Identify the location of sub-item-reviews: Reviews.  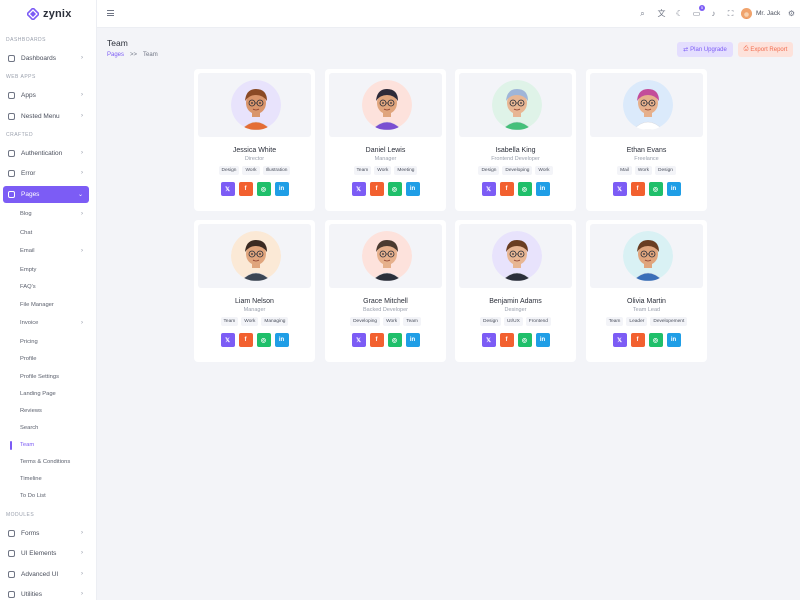
(31, 411).